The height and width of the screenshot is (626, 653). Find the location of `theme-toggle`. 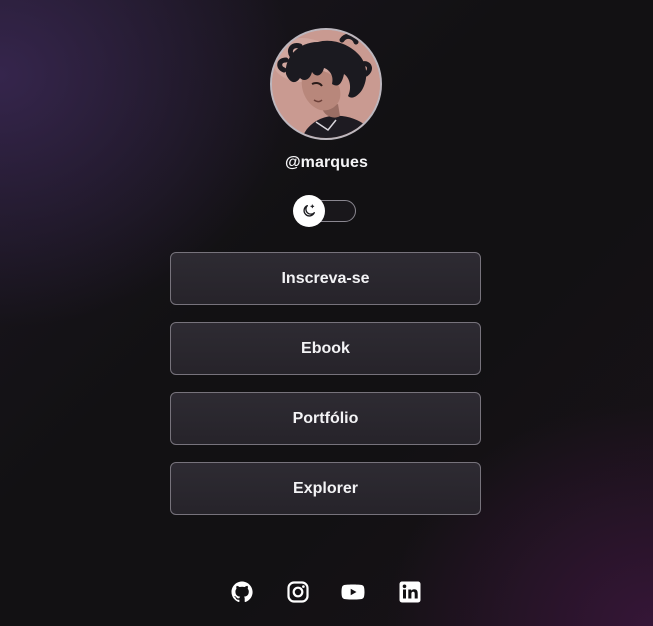

theme-toggle is located at coordinates (324, 211).